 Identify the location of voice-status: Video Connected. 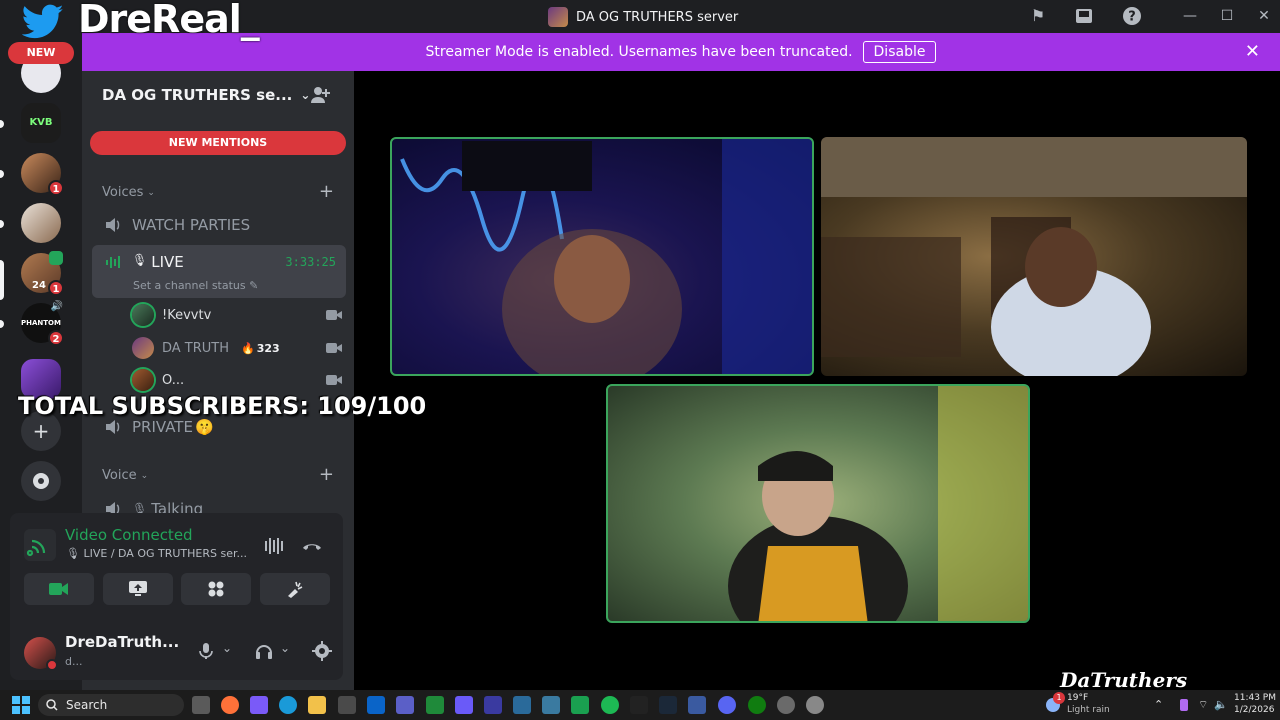
(129, 535).